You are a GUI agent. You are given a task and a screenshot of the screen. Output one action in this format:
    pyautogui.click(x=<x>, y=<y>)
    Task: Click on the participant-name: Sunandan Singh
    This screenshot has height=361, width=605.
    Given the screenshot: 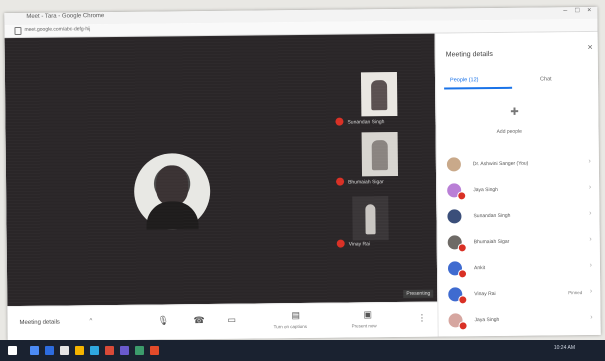 What is the action you would take?
    pyautogui.click(x=492, y=216)
    